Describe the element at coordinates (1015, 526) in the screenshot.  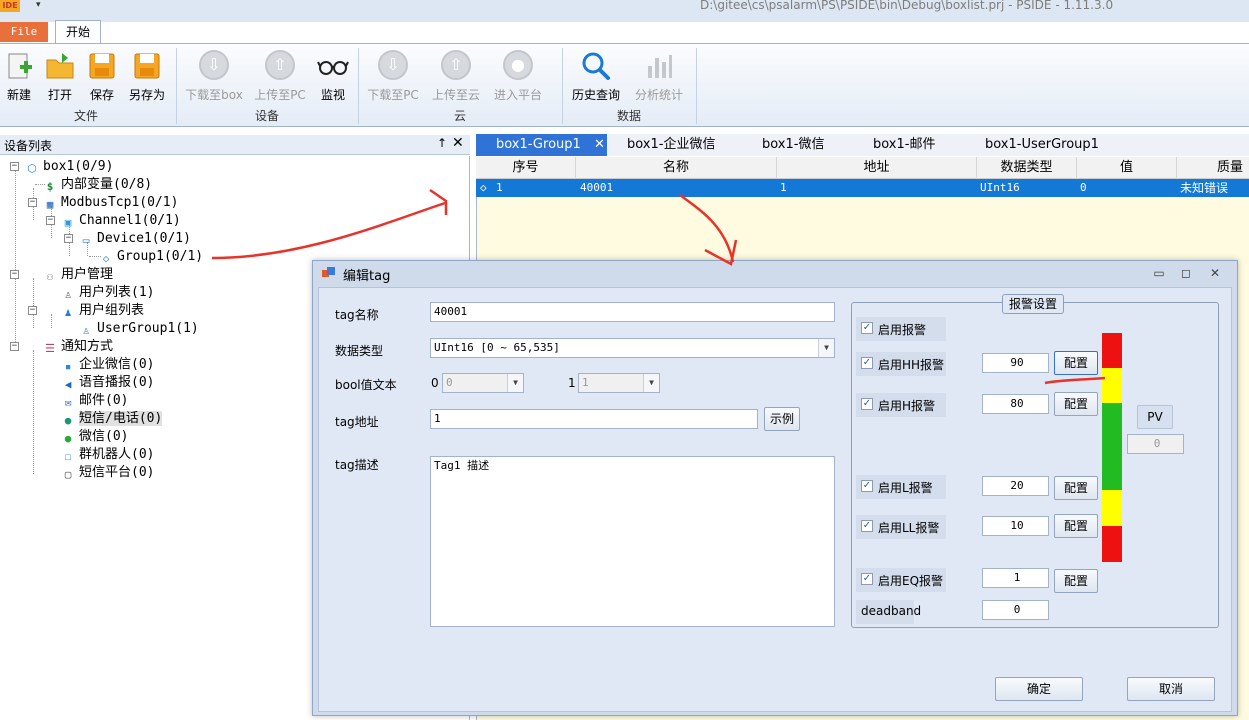
I see `ll-value-input: 10` at that location.